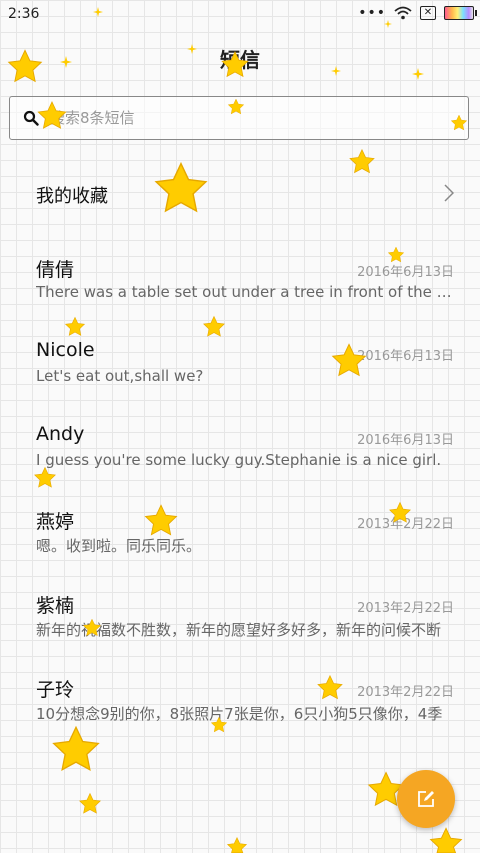 The height and width of the screenshot is (853, 480). What do you see at coordinates (55, 270) in the screenshot?
I see `message-sender: 倩倩` at bounding box center [55, 270].